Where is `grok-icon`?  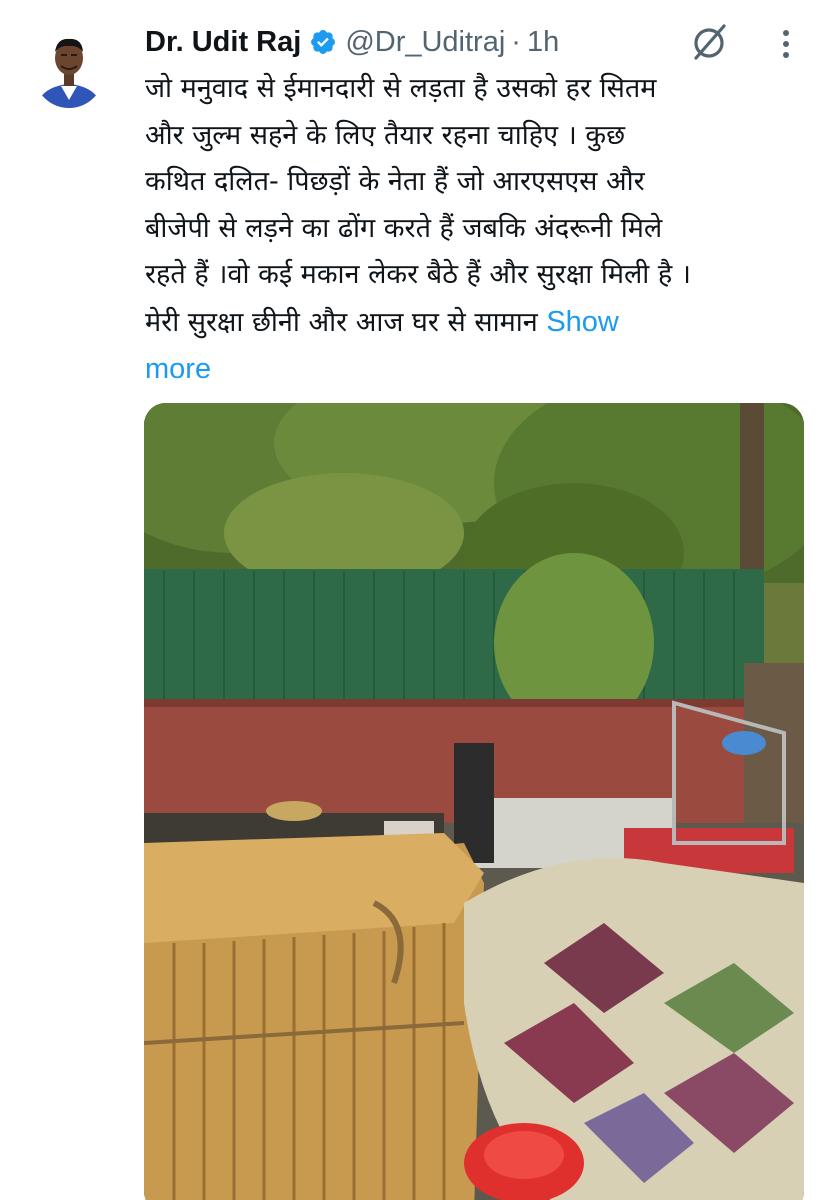 grok-icon is located at coordinates (710, 42).